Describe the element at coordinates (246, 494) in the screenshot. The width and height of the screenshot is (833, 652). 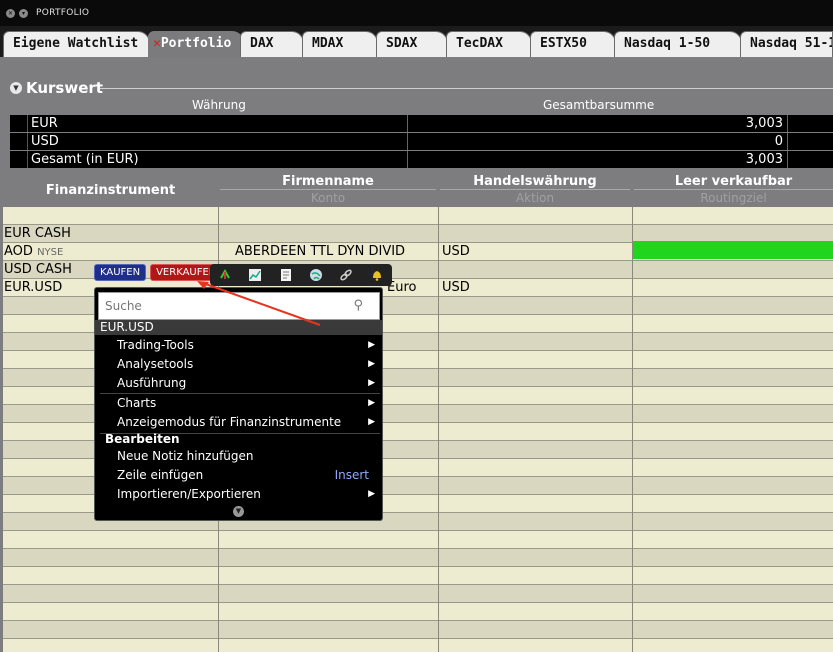
I see `menu-item-importieren-exportieren: Importieren/Exportieren ▶` at that location.